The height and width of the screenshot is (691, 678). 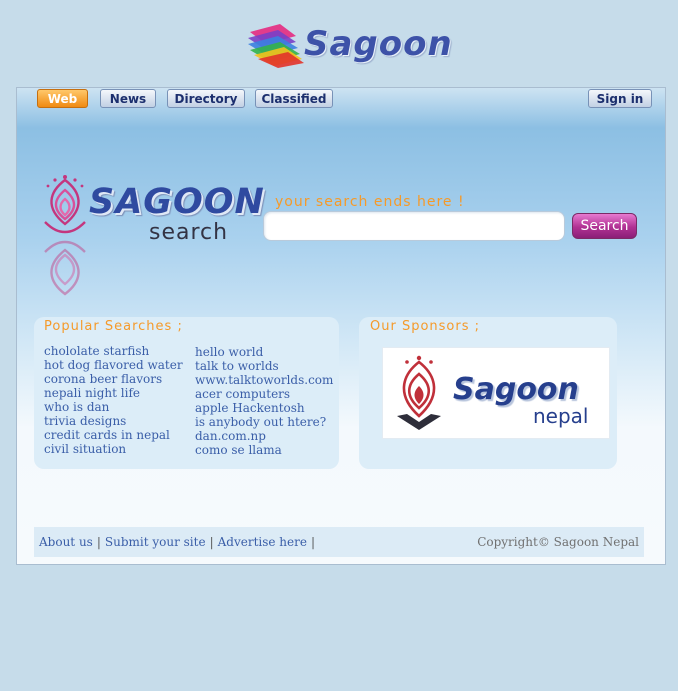 I want to click on sponsor-banner: Sagoon nepal, so click(x=496, y=393).